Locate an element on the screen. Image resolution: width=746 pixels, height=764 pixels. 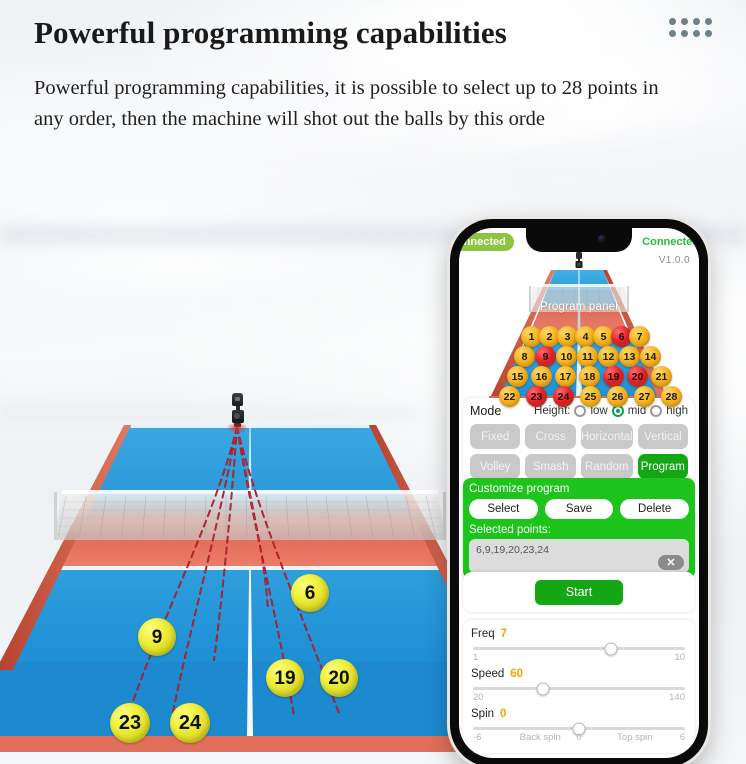
point-button-12: 12 is located at coordinates (608, 356).